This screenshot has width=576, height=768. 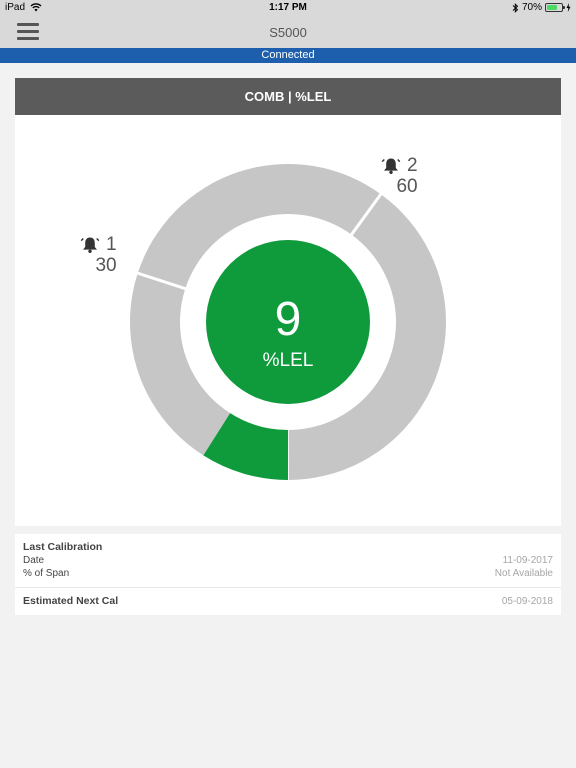 I want to click on alarm-level-1: 1, so click(x=111, y=244).